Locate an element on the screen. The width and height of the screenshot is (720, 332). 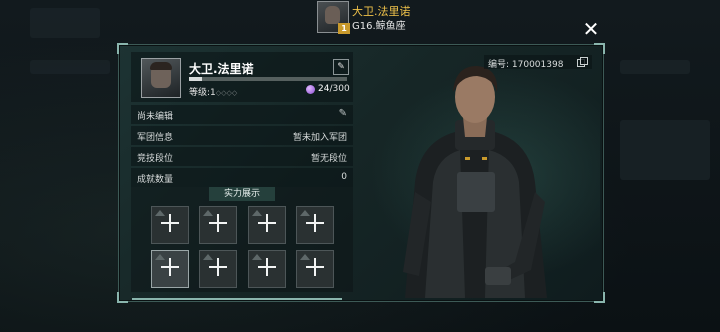
legion-value: 暂未加入军团 is located at coordinates (319, 138).